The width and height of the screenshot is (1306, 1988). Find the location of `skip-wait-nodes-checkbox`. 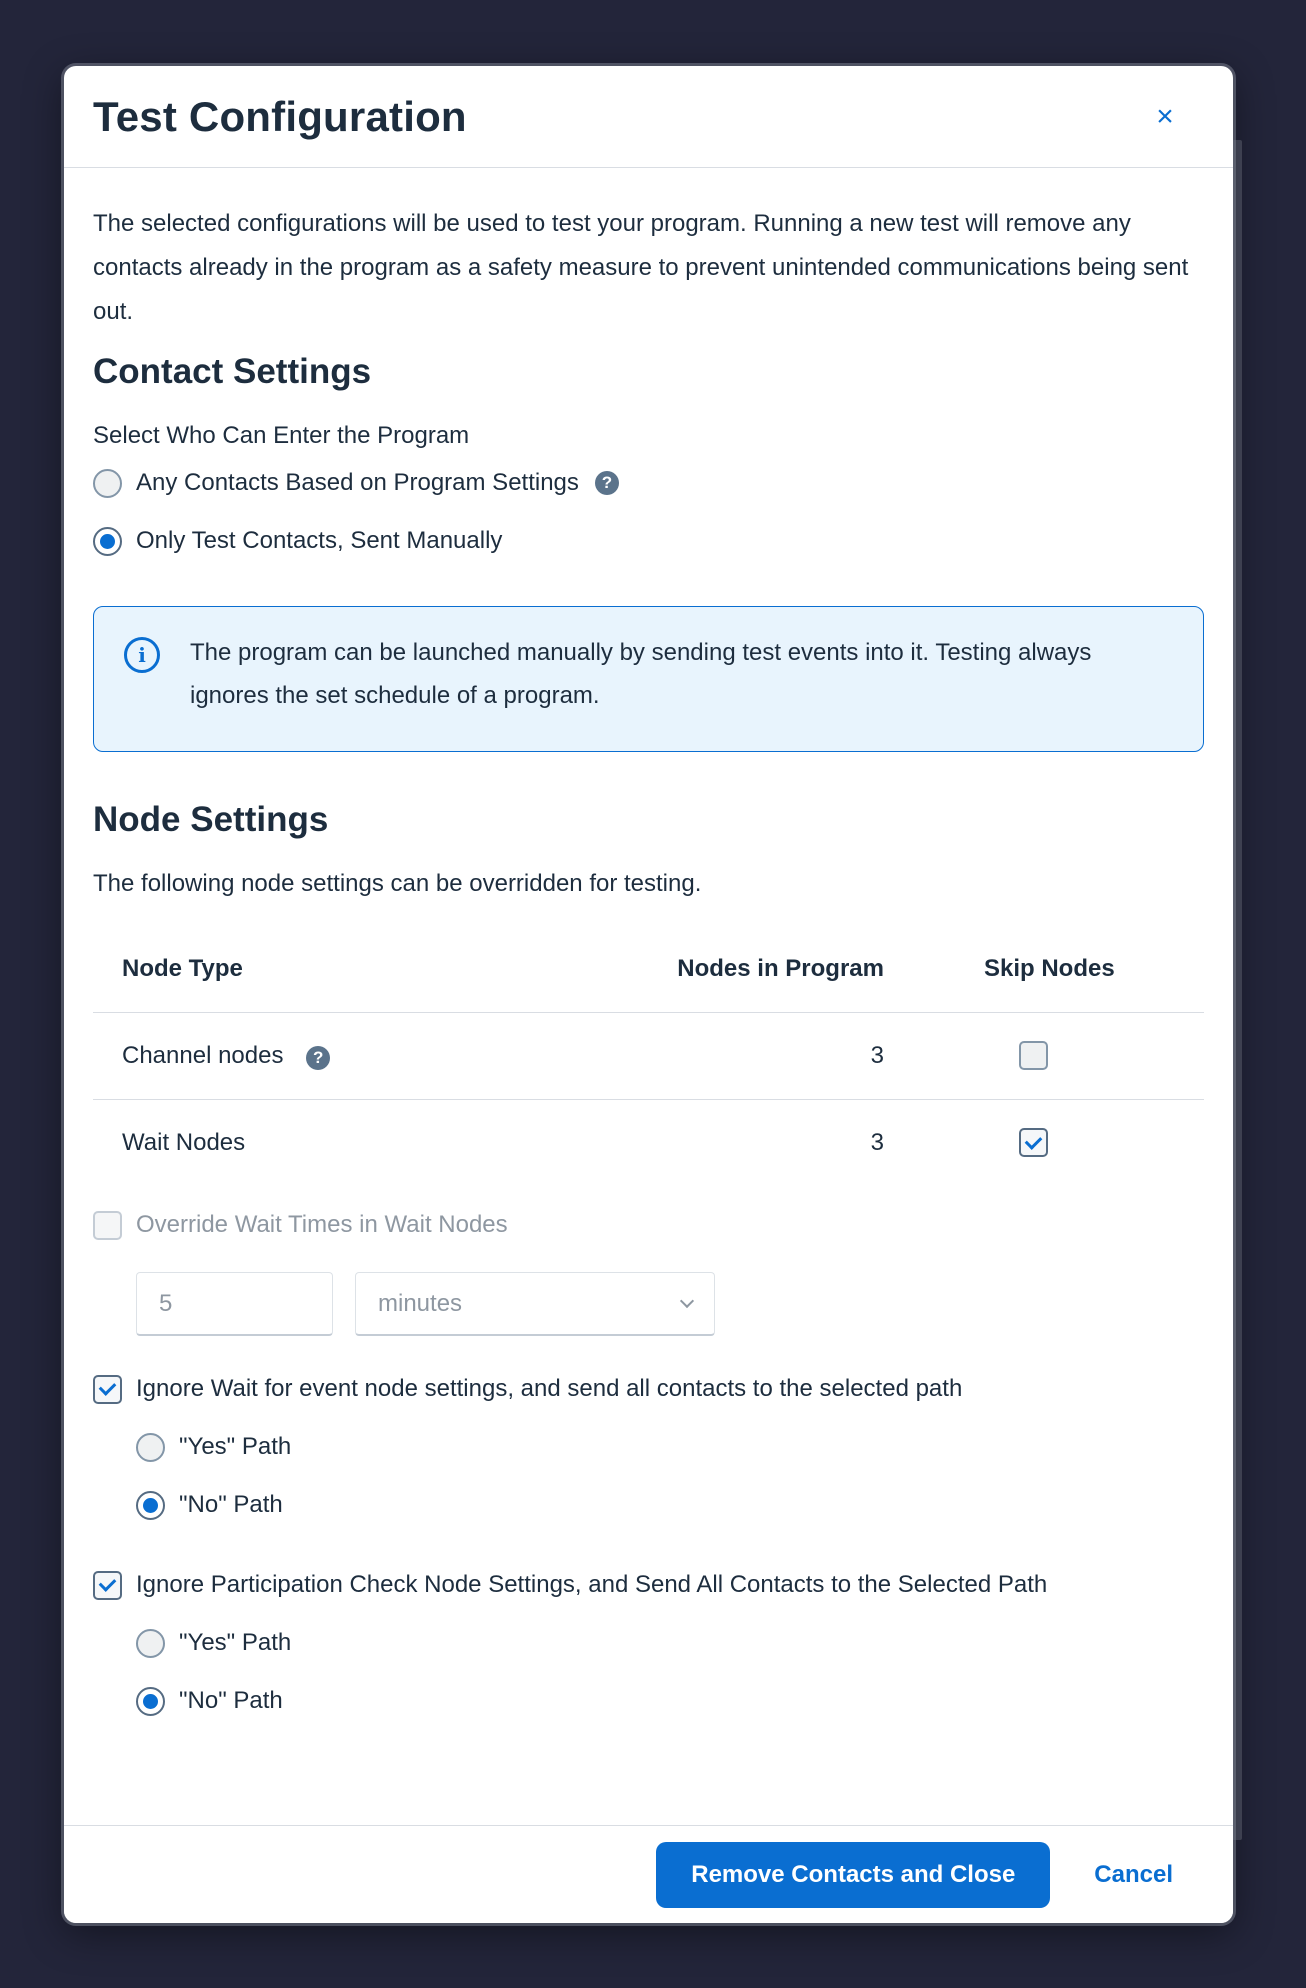

skip-wait-nodes-checkbox is located at coordinates (1033, 1143).